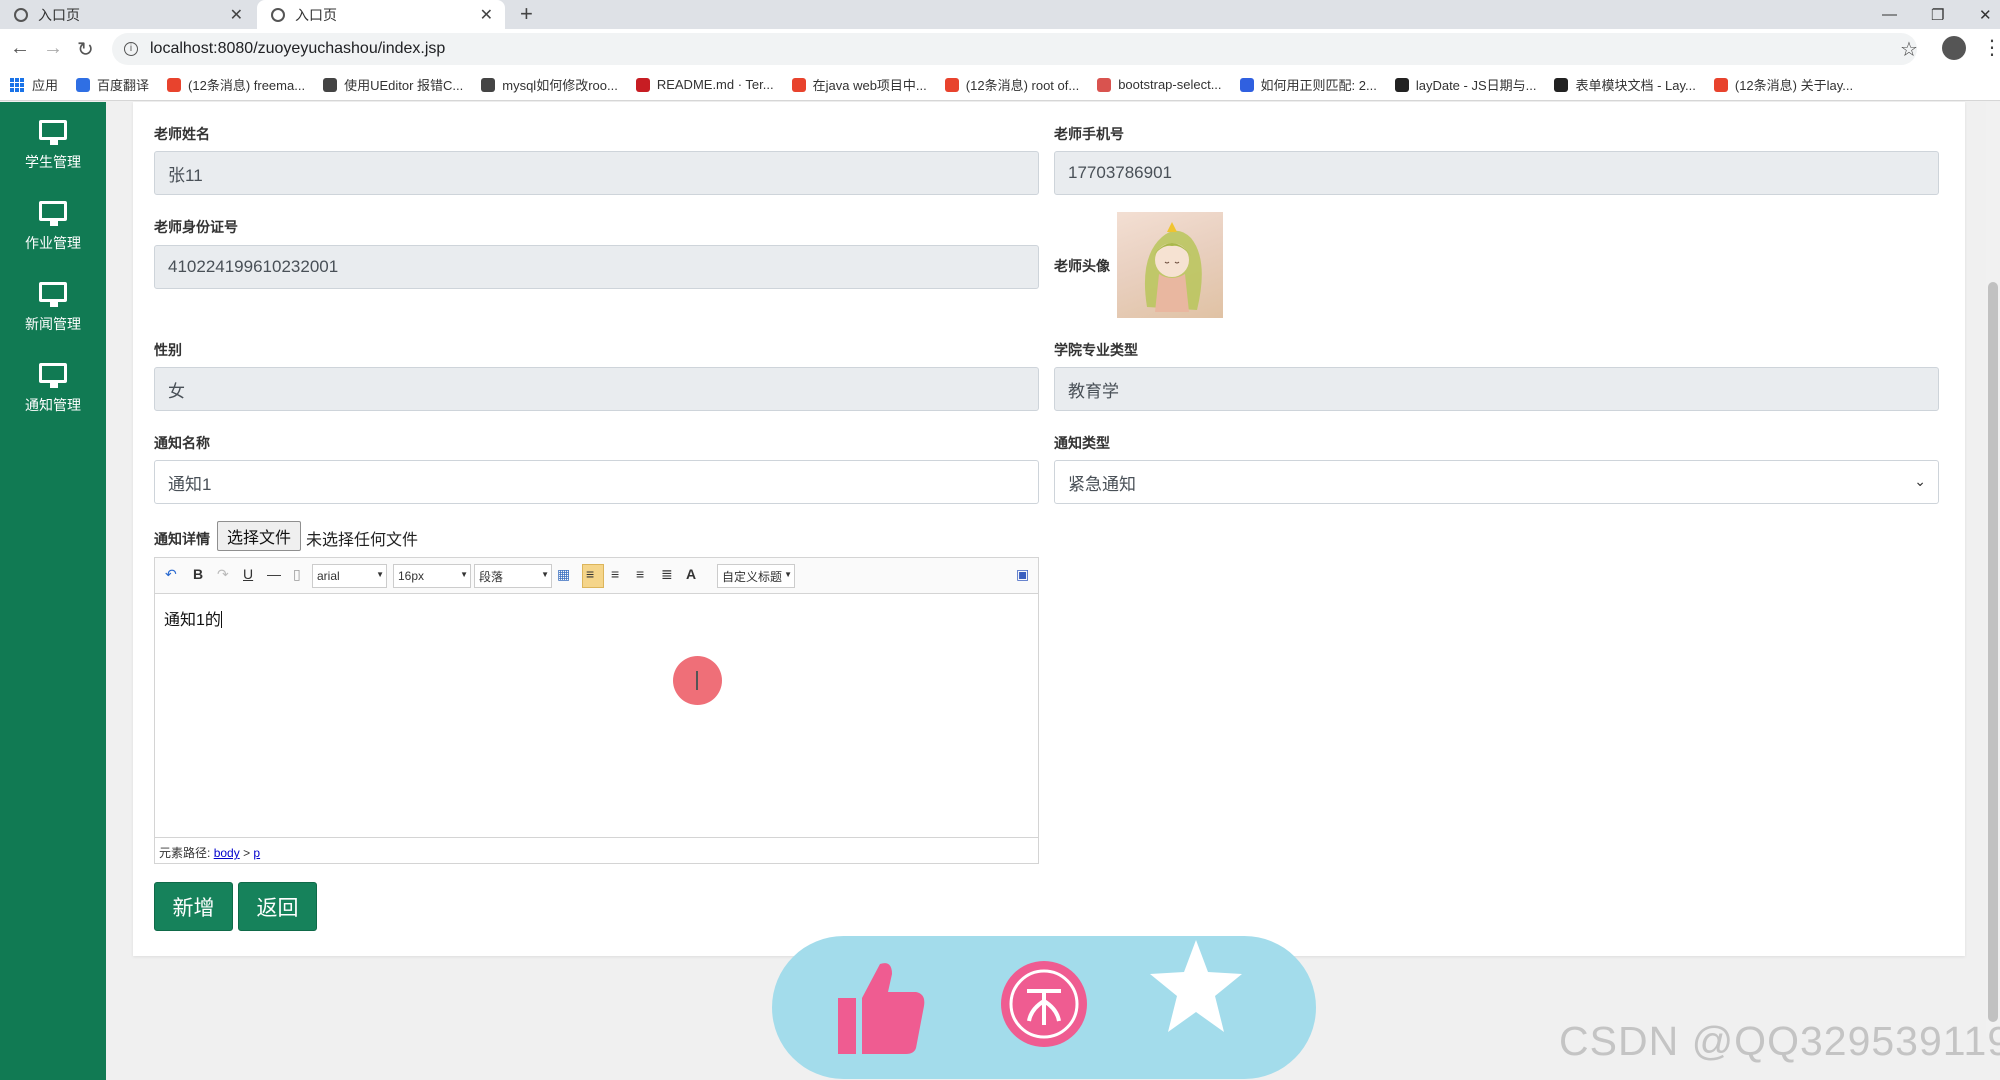 This screenshot has height=1080, width=2000. I want to click on forward-arrow-icon: →, so click(53, 48).